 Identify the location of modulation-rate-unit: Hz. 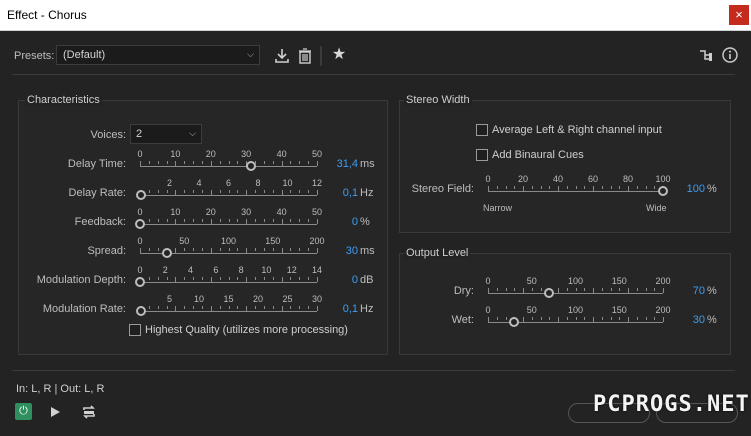
(367, 309).